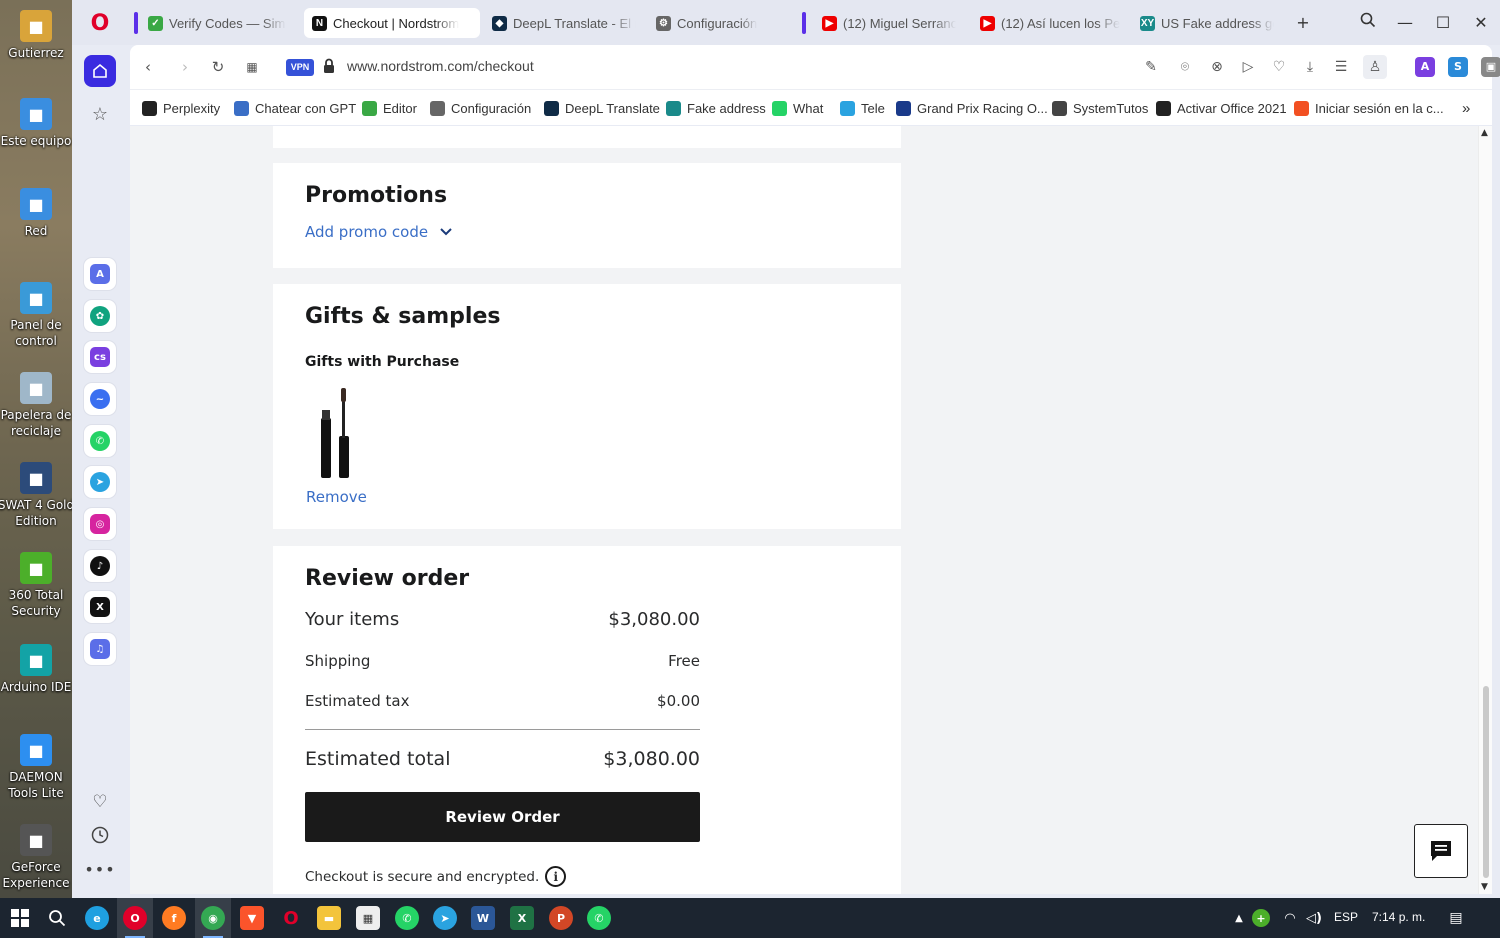 The image size is (1500, 938). What do you see at coordinates (1239, 918) in the screenshot?
I see `tray-overflow-icon: ▲` at bounding box center [1239, 918].